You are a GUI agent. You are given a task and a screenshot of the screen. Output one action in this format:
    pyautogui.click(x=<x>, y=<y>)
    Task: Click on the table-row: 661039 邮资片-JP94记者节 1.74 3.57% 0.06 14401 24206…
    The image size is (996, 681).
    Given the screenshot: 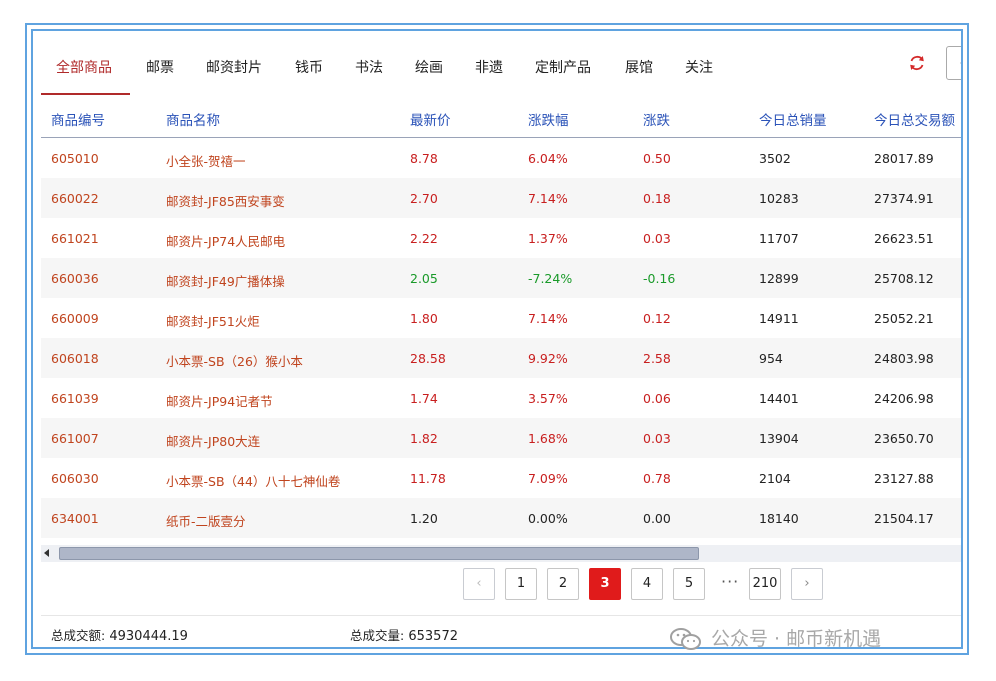 What is the action you would take?
    pyautogui.click(x=501, y=398)
    